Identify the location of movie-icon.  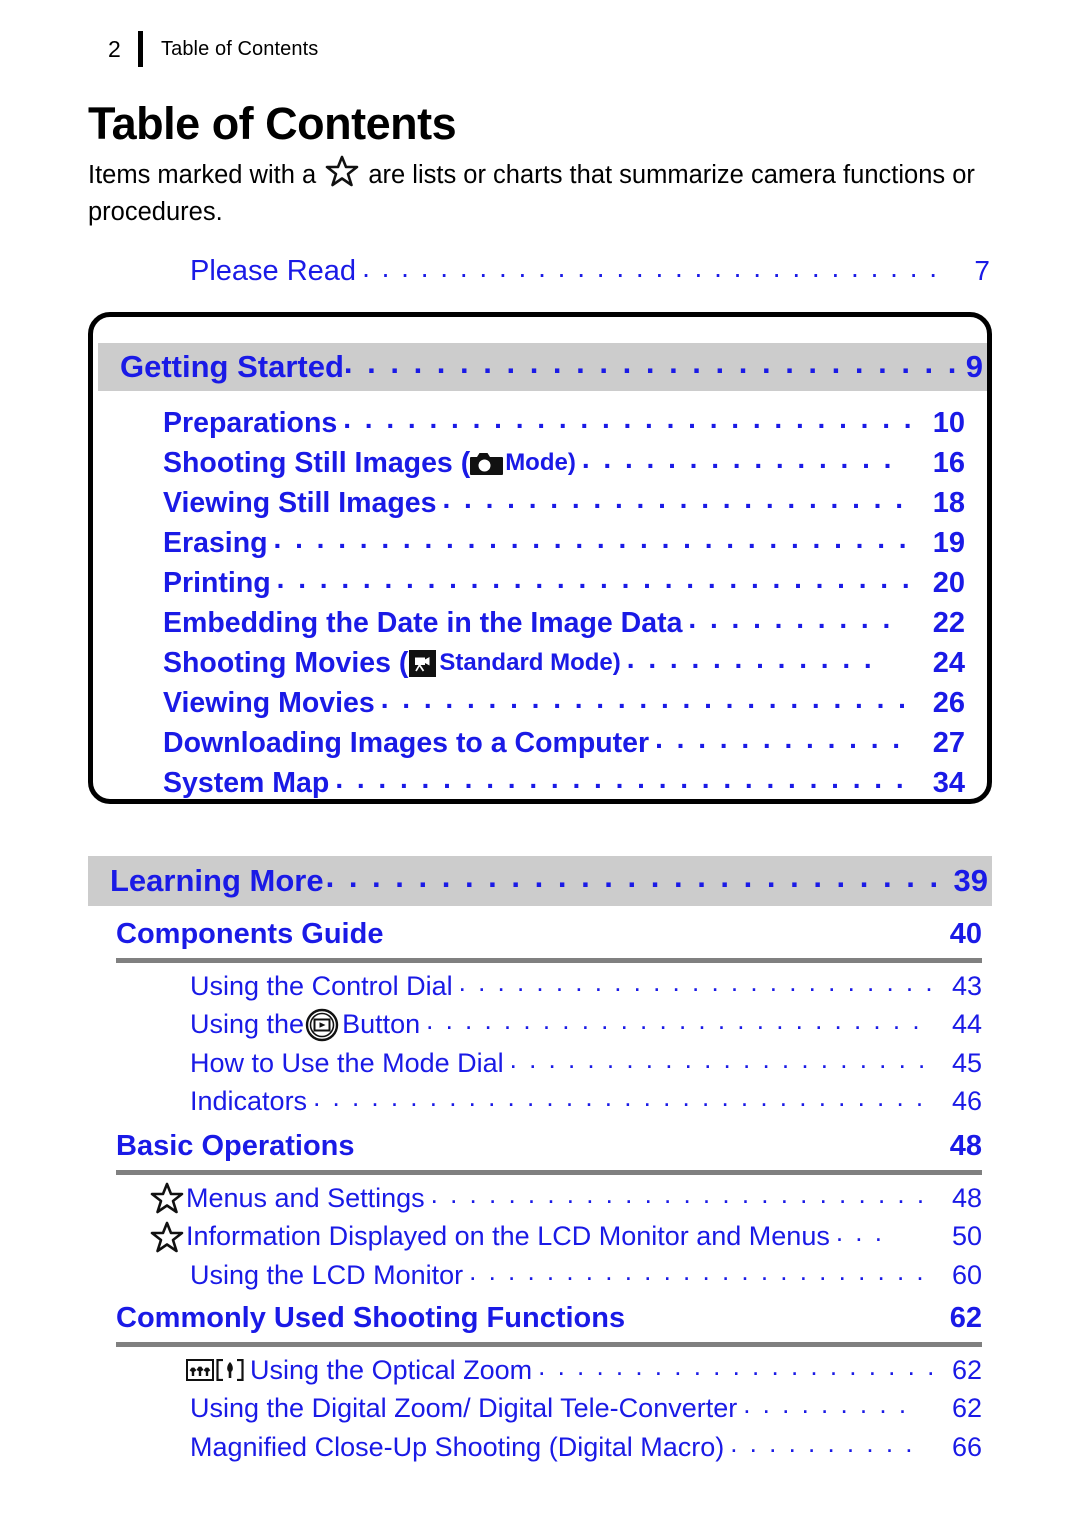
(422, 663).